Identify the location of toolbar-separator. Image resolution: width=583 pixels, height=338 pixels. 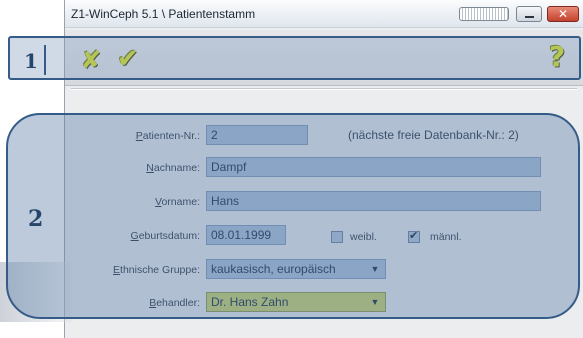
(324, 89).